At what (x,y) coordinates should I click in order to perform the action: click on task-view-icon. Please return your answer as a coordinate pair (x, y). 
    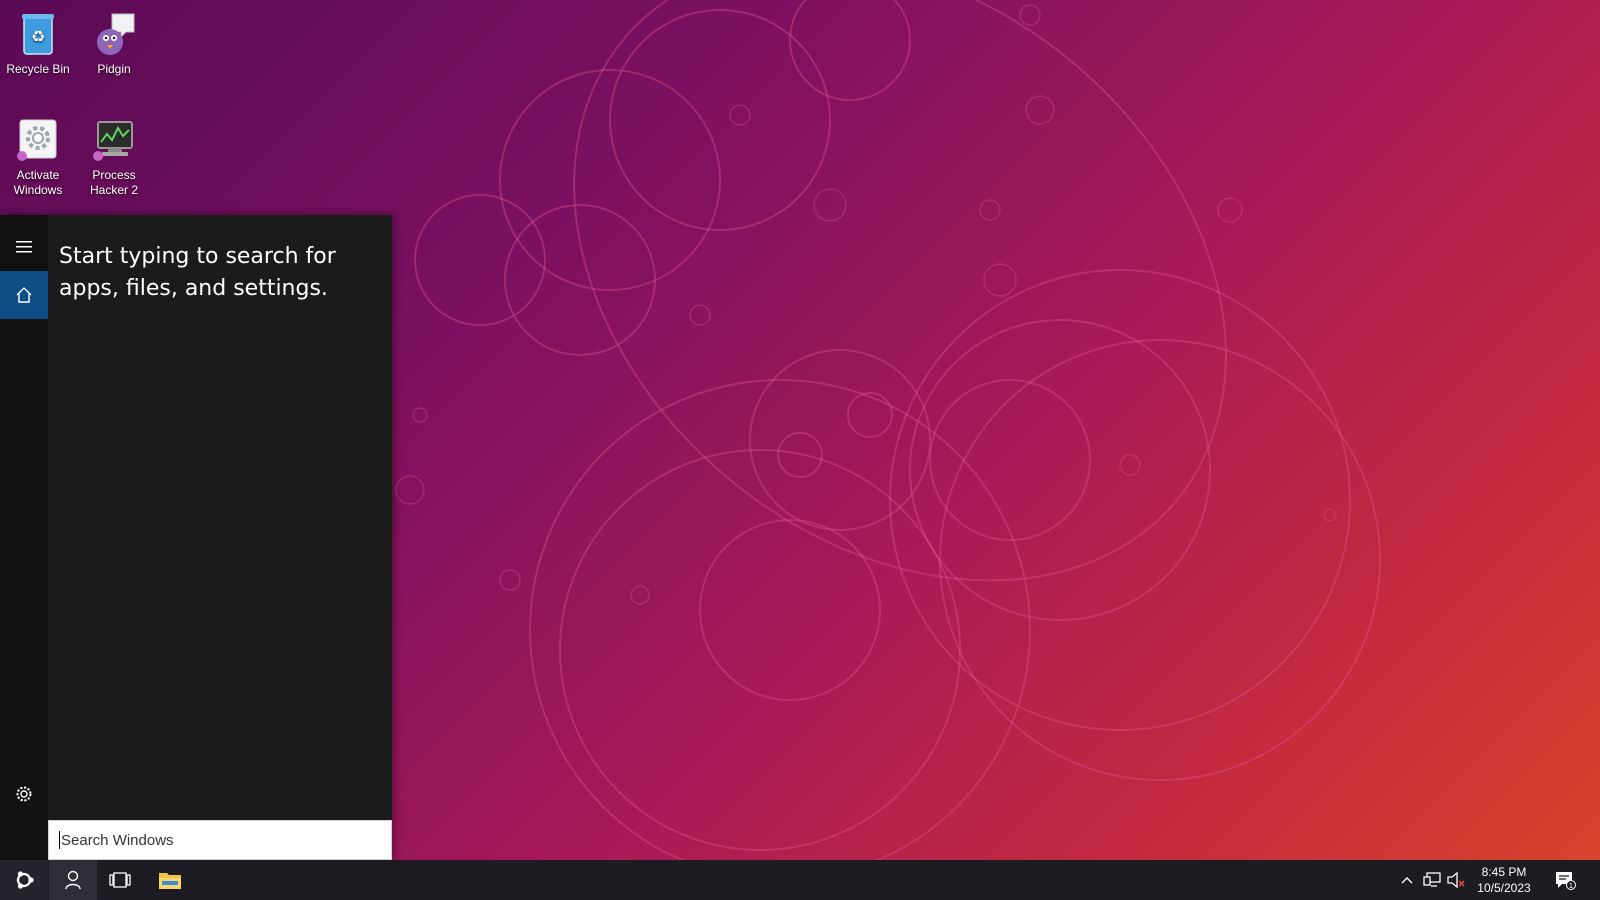
    Looking at the image, I should click on (120, 880).